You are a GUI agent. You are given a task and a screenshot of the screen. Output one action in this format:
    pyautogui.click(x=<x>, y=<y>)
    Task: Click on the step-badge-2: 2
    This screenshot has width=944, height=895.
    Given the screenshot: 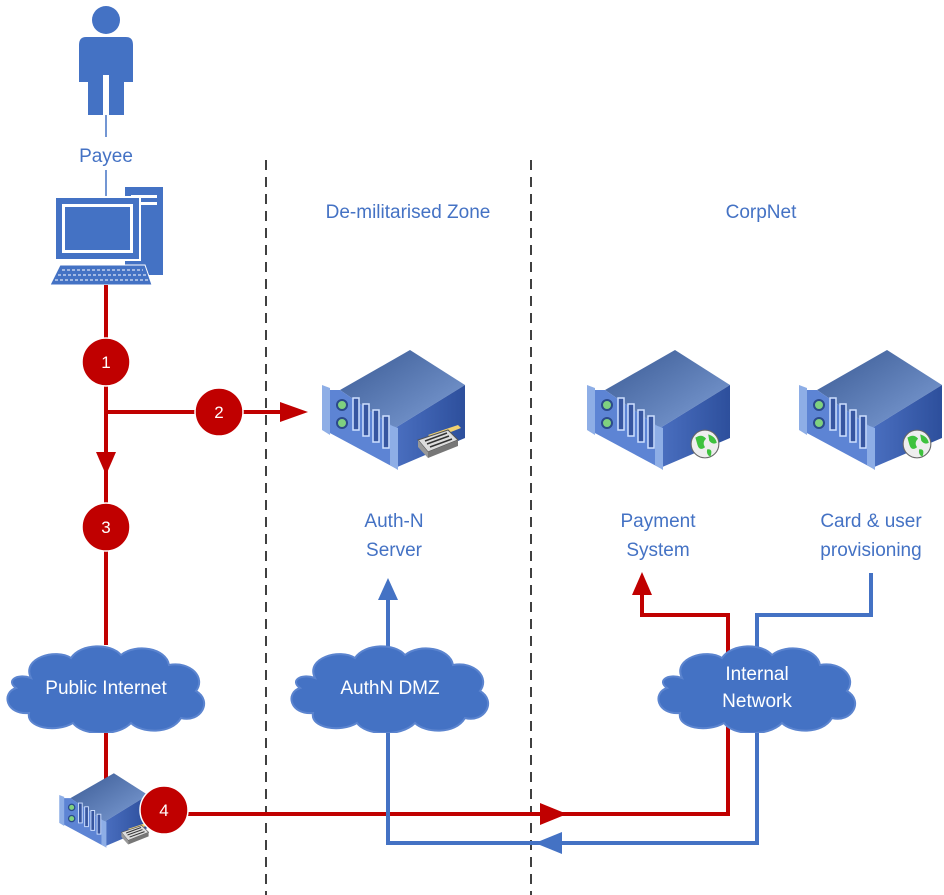 What is the action you would take?
    pyautogui.click(x=219, y=412)
    